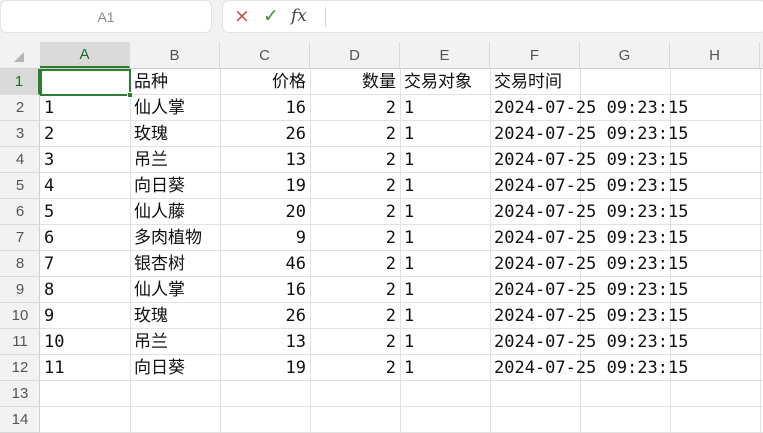 The height and width of the screenshot is (433, 763). What do you see at coordinates (445, 420) in the screenshot?
I see `cell-e14` at bounding box center [445, 420].